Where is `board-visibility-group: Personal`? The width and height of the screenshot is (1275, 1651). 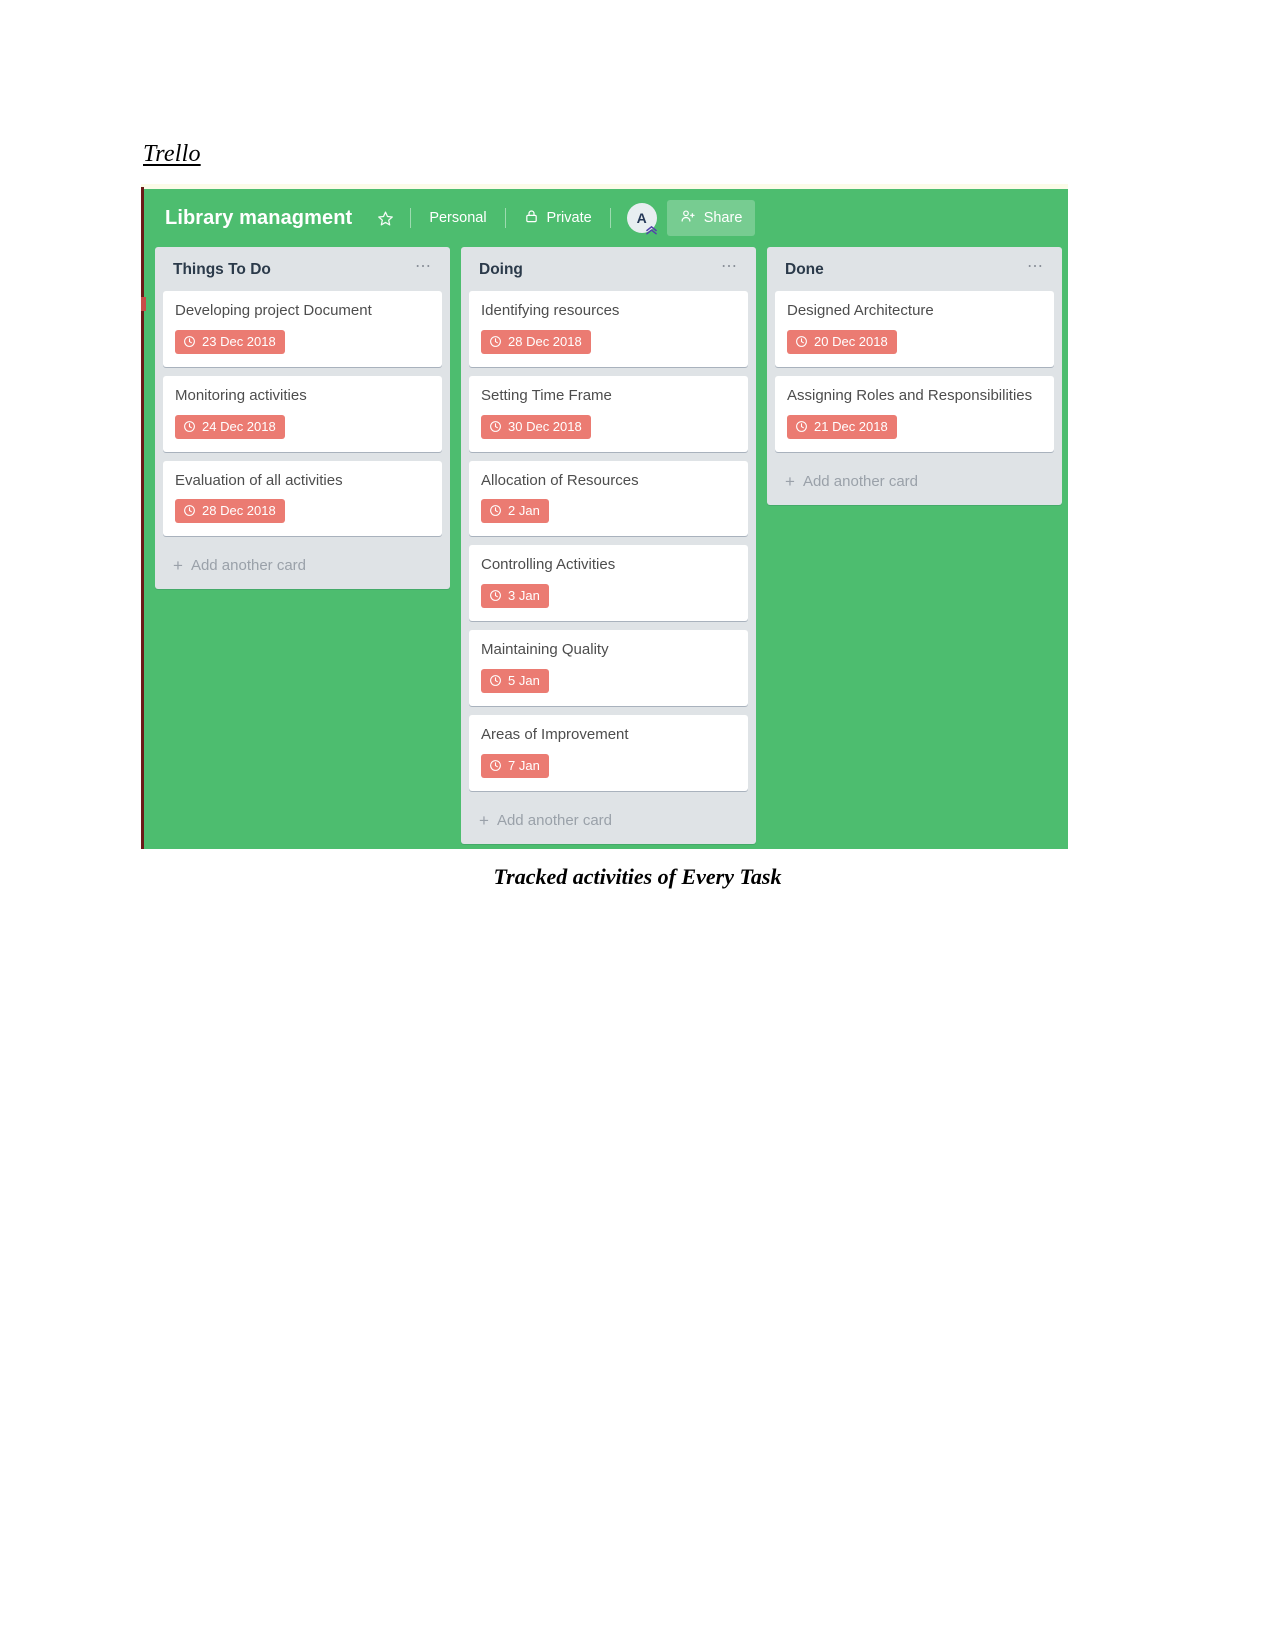
board-visibility-group: Personal is located at coordinates (457, 218).